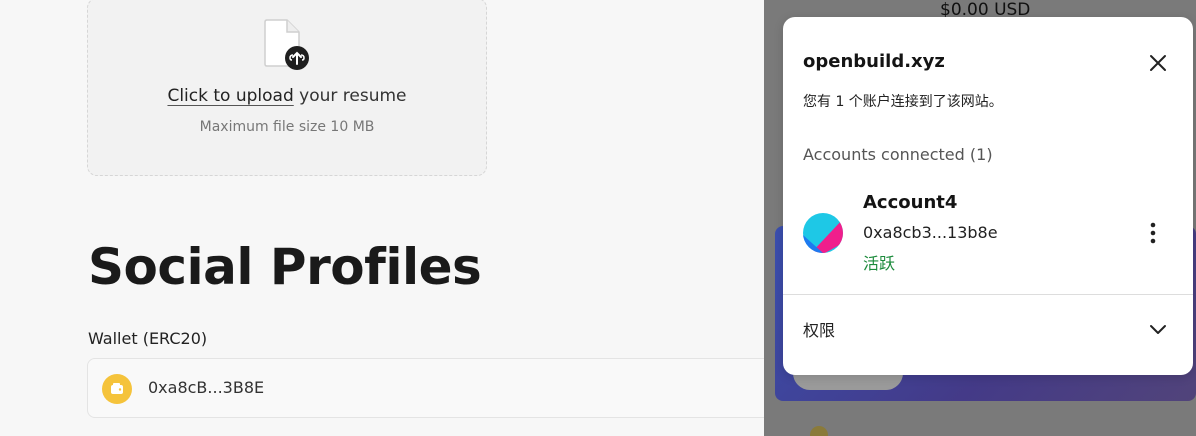 Image resolution: width=1196 pixels, height=436 pixels. I want to click on section-title: Social Profiles, so click(285, 267).